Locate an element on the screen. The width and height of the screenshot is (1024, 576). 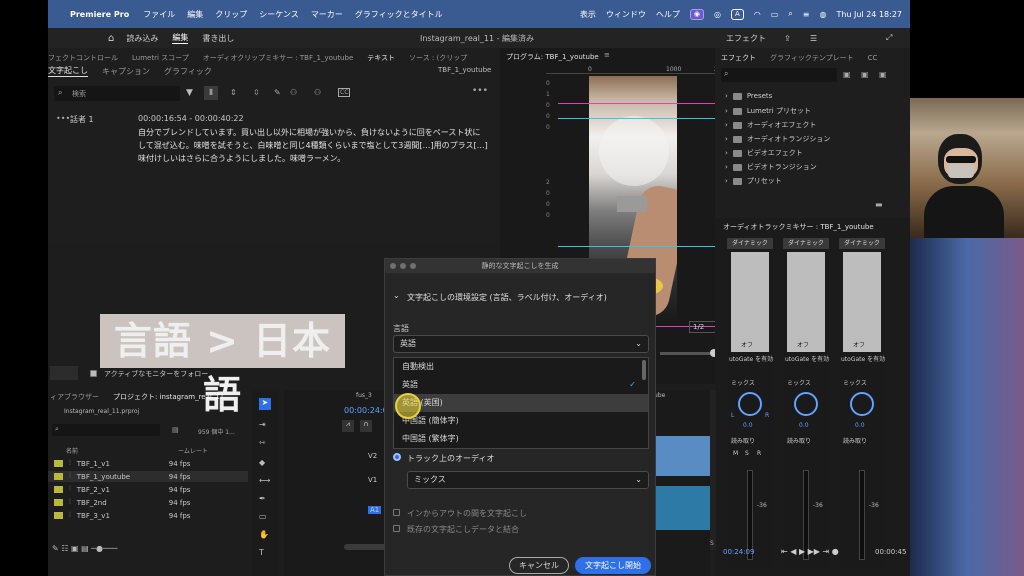
merge-icon: ⇕ is located at coordinates (233, 92).